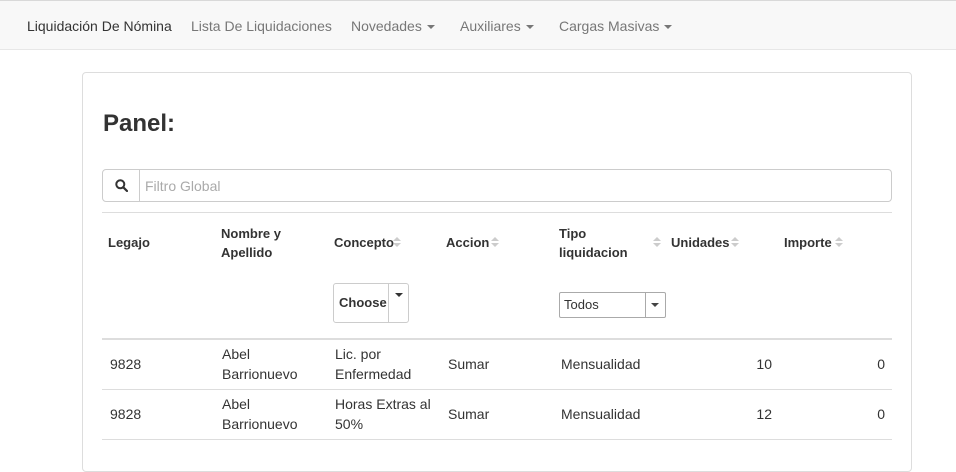 This screenshot has height=472, width=956. I want to click on nav-brand: Liquidación De Nómina, so click(99, 26).